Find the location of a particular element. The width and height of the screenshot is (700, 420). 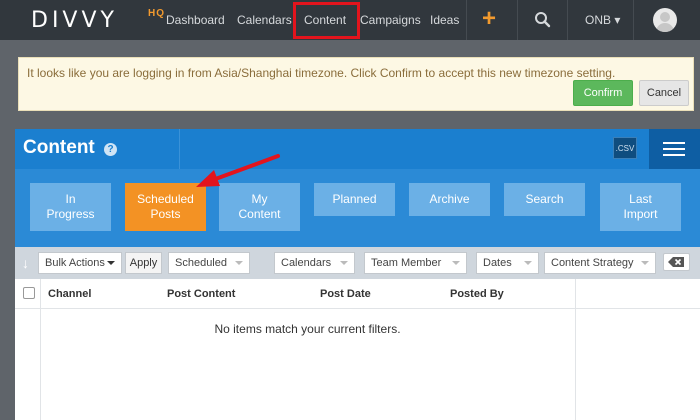

header-divider is located at coordinates (179, 149).